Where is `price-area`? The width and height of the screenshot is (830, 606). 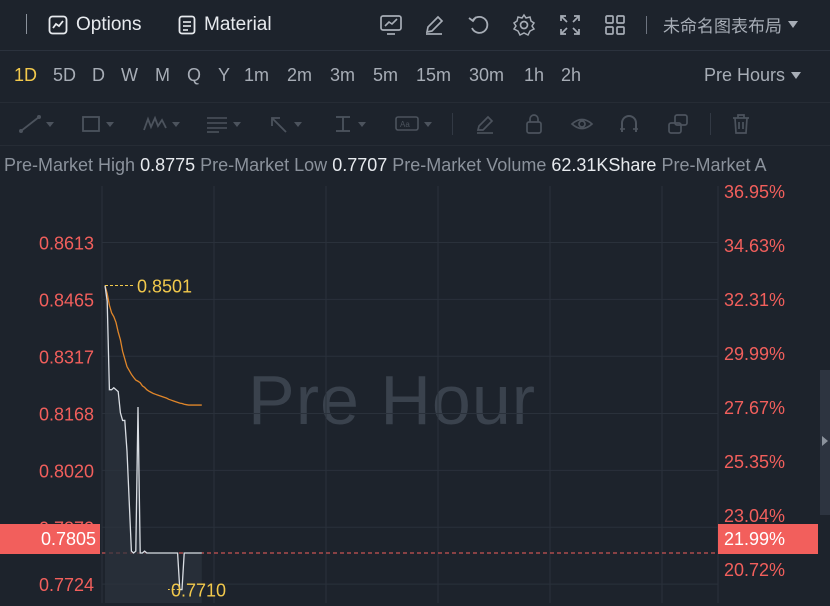 price-area is located at coordinates (153, 444).